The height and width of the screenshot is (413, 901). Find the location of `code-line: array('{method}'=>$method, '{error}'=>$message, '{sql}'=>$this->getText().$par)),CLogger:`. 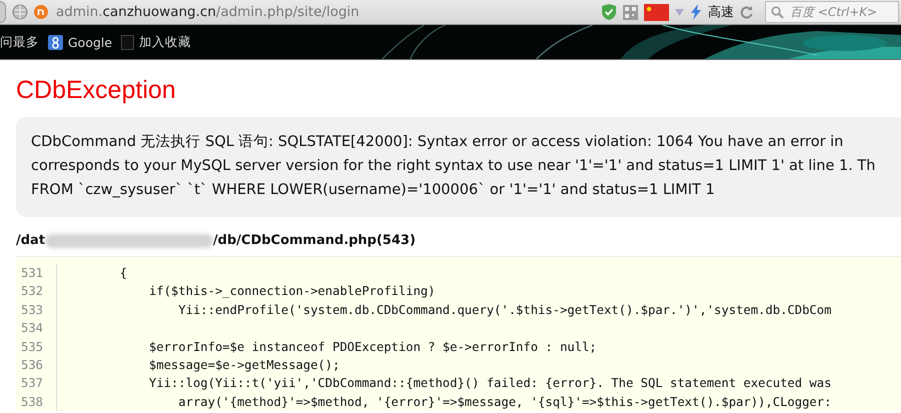

code-line: array('{method}'=>$method, '{error}'=>$message, '{sql}'=>$this->getText().$par)),CLogger: is located at coordinates (504, 402).